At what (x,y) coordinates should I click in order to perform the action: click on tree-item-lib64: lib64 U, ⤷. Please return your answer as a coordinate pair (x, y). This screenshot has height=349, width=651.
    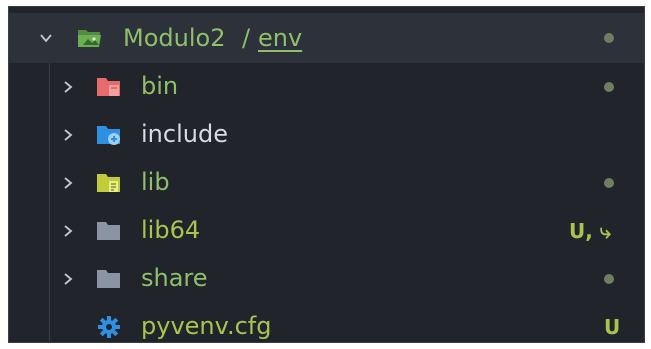
    Looking at the image, I should click on (326, 231).